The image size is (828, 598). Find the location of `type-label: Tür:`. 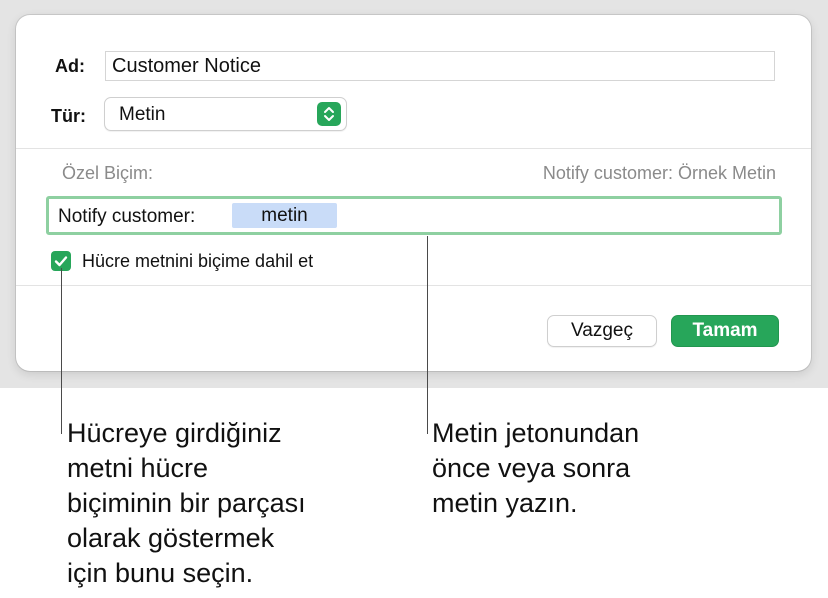

type-label: Tür: is located at coordinates (68, 116).